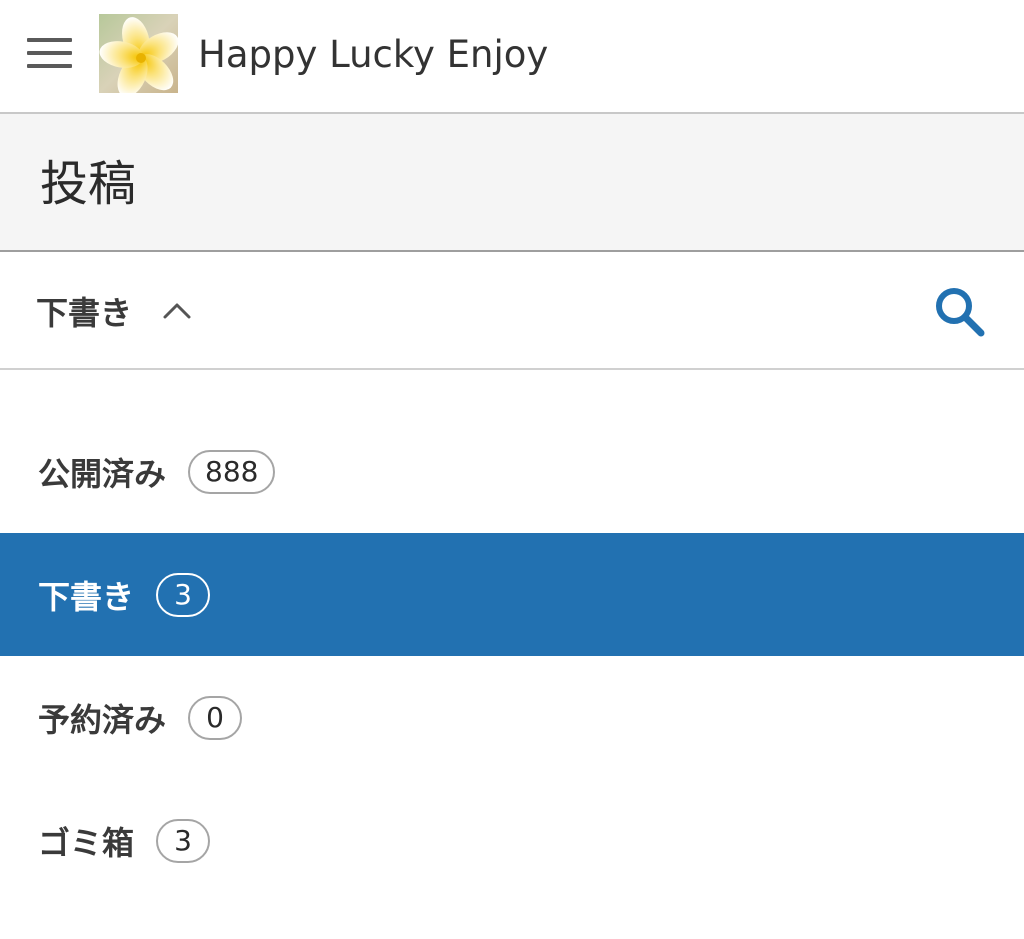 The height and width of the screenshot is (939, 1024). I want to click on page-title: 投稿, so click(88, 184).